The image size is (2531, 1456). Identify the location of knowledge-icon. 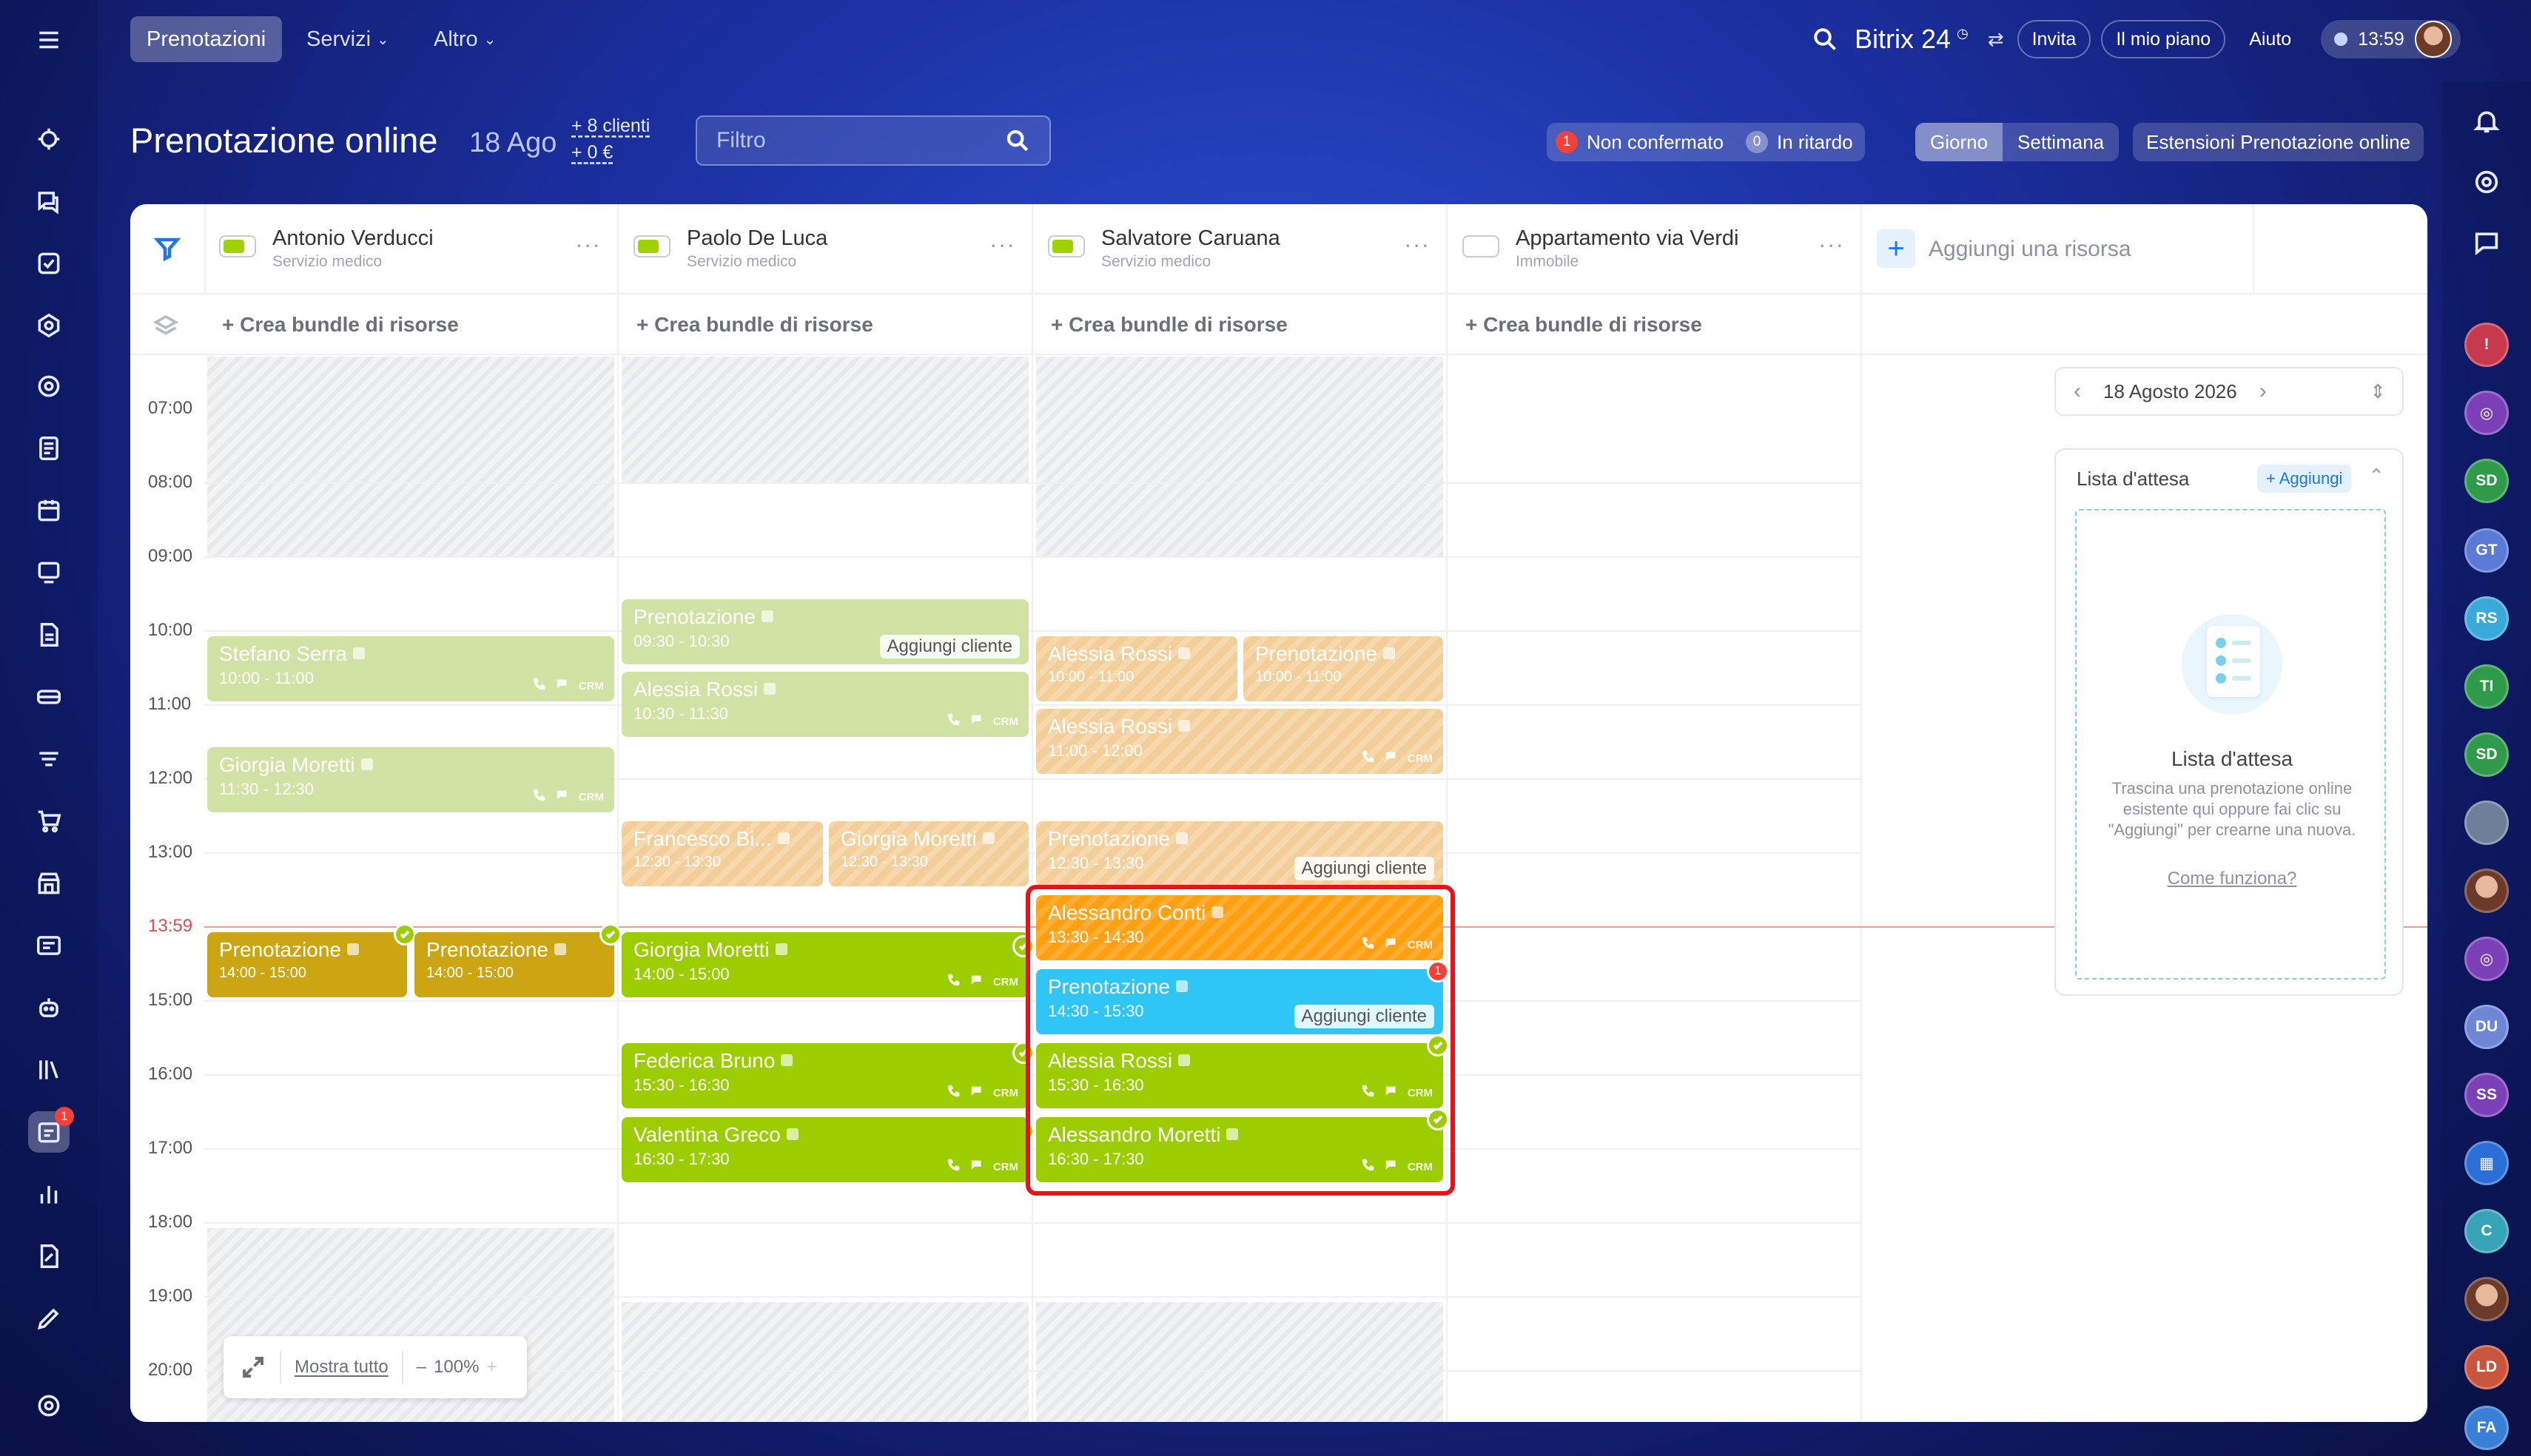
(49, 1070).